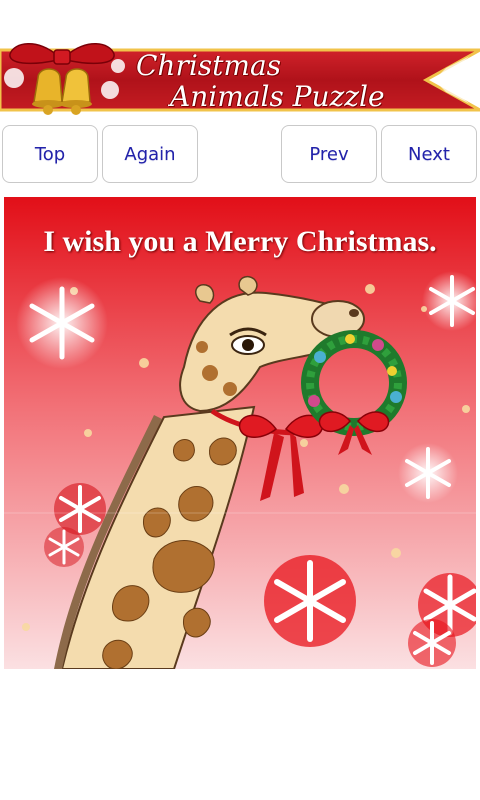 The height and width of the screenshot is (800, 480). Describe the element at coordinates (277, 96) in the screenshot. I see `app-title-line2: Animals Puzzle` at that location.